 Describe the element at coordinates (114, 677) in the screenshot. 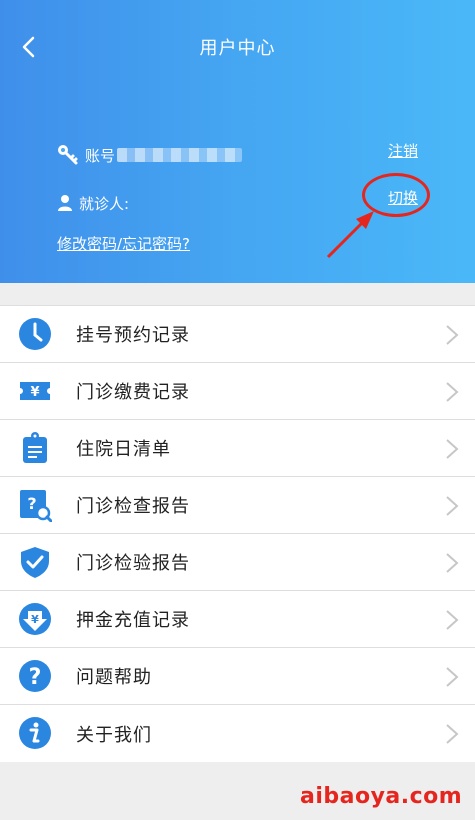

I see `menu-item-label: 问题帮助` at that location.